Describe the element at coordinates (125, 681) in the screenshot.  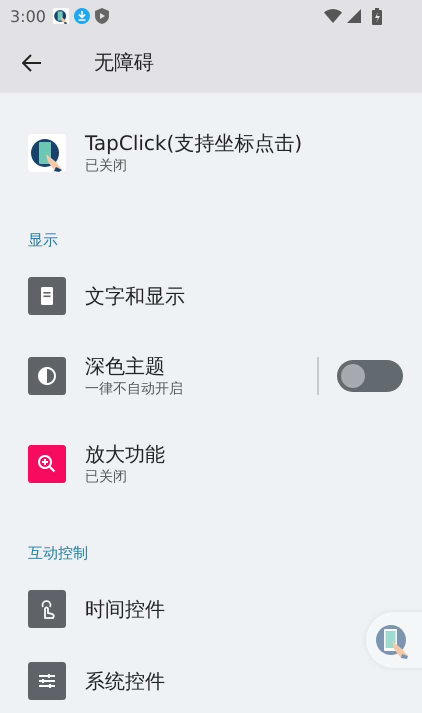
I see `item-title: 系统控件` at that location.